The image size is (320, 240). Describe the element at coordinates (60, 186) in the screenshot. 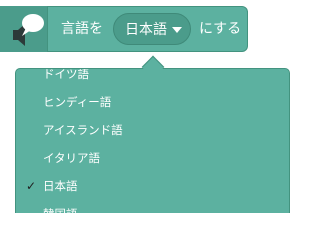

I see `language-option-label: 日本語` at that location.